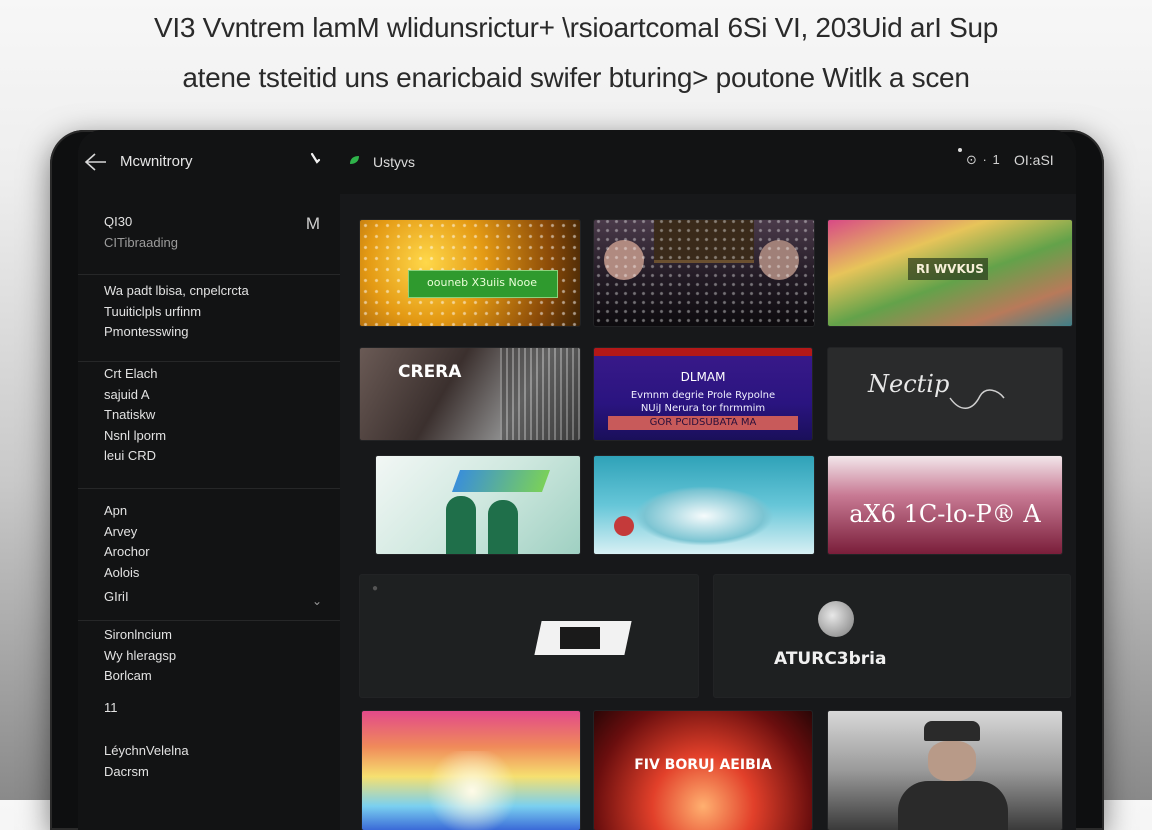 Image resolution: width=1152 pixels, height=830 pixels. I want to click on top-bar: Mcwnitrory Ustyvs ⊙ · 1 OI:aSI, so click(577, 162).